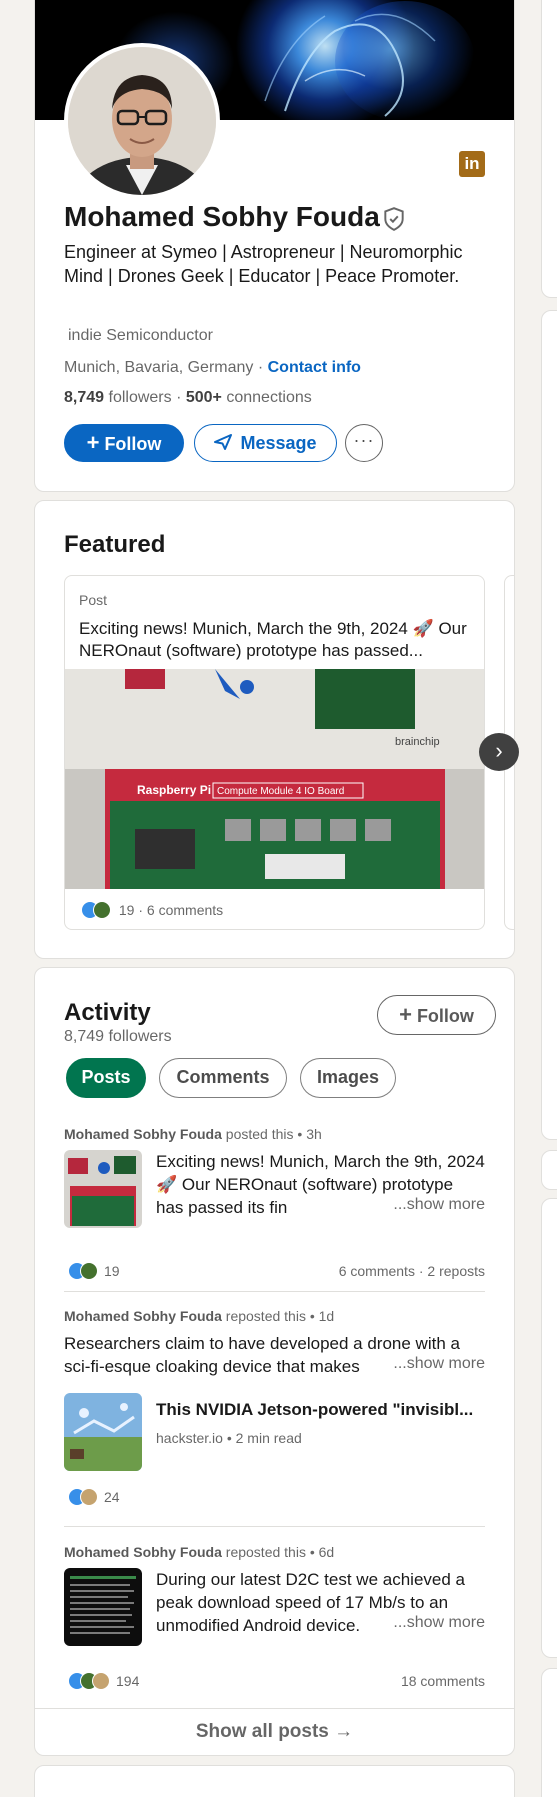 This screenshot has width=557, height=1797. I want to click on verified-icon, so click(394, 219).